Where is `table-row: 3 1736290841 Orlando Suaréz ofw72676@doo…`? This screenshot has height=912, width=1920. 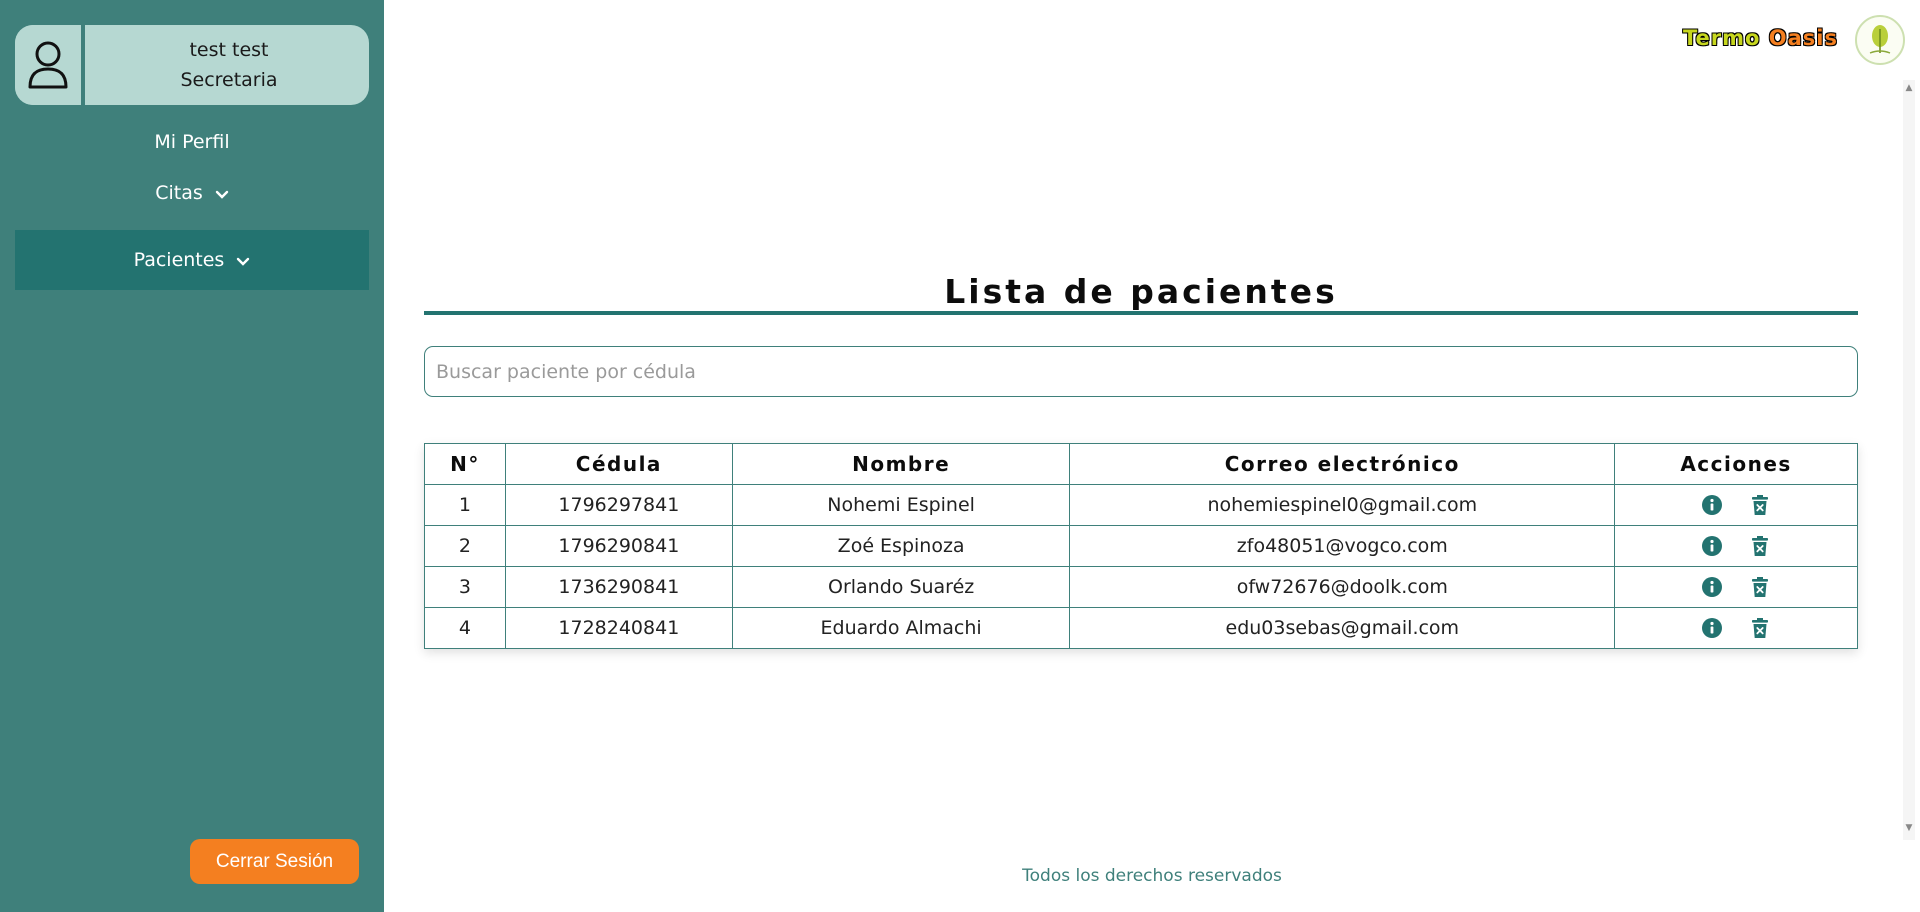
table-row: 3 1736290841 Orlando Suaréz ofw72676@doo… is located at coordinates (1141, 587).